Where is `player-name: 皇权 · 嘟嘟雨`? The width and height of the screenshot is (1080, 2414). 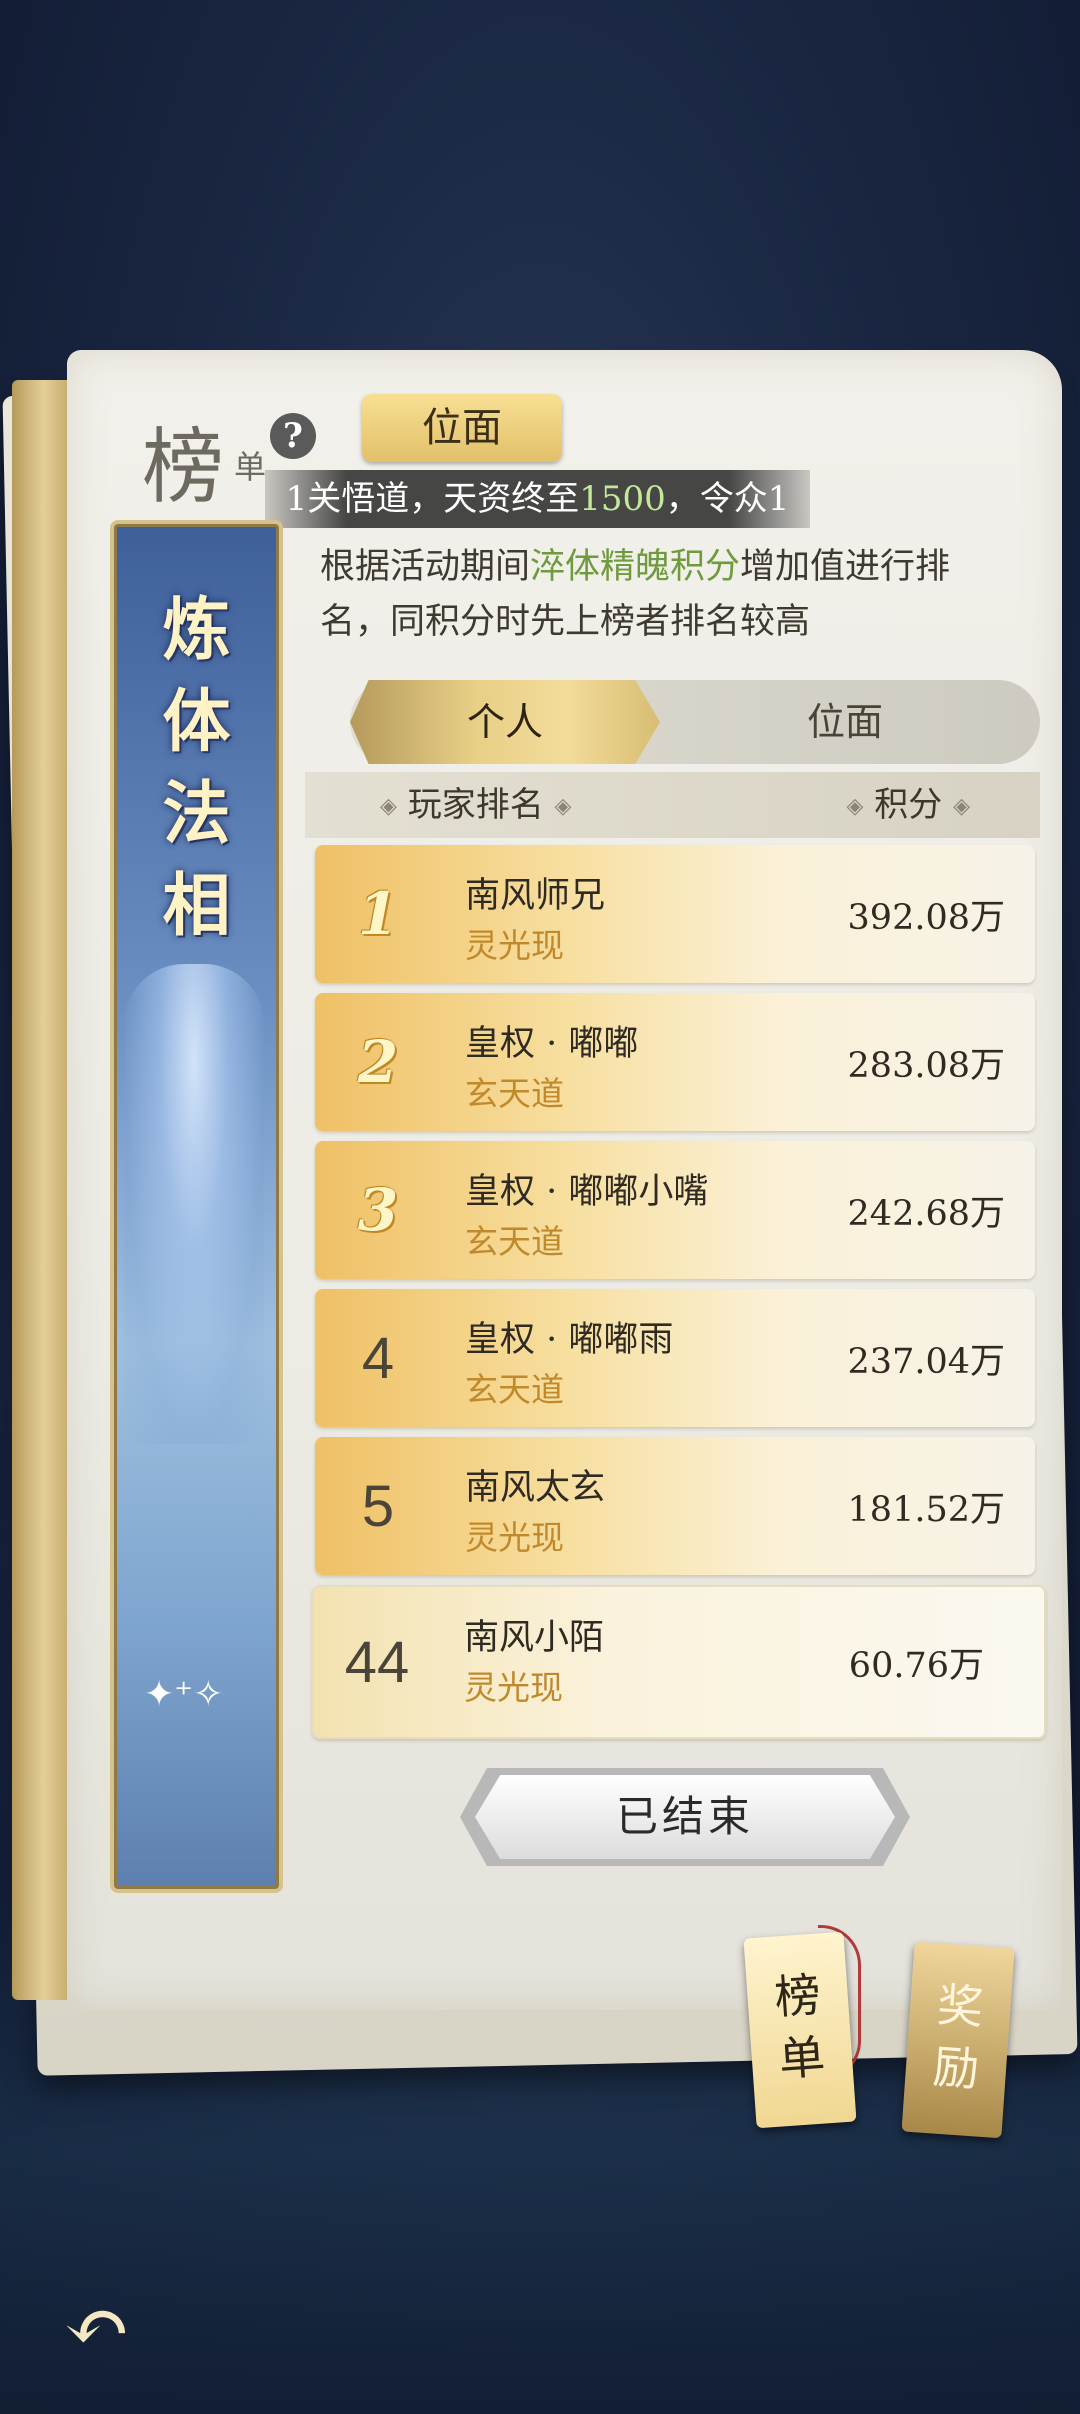
player-name: 皇权 · 嘟嘟雨 is located at coordinates (569, 1340).